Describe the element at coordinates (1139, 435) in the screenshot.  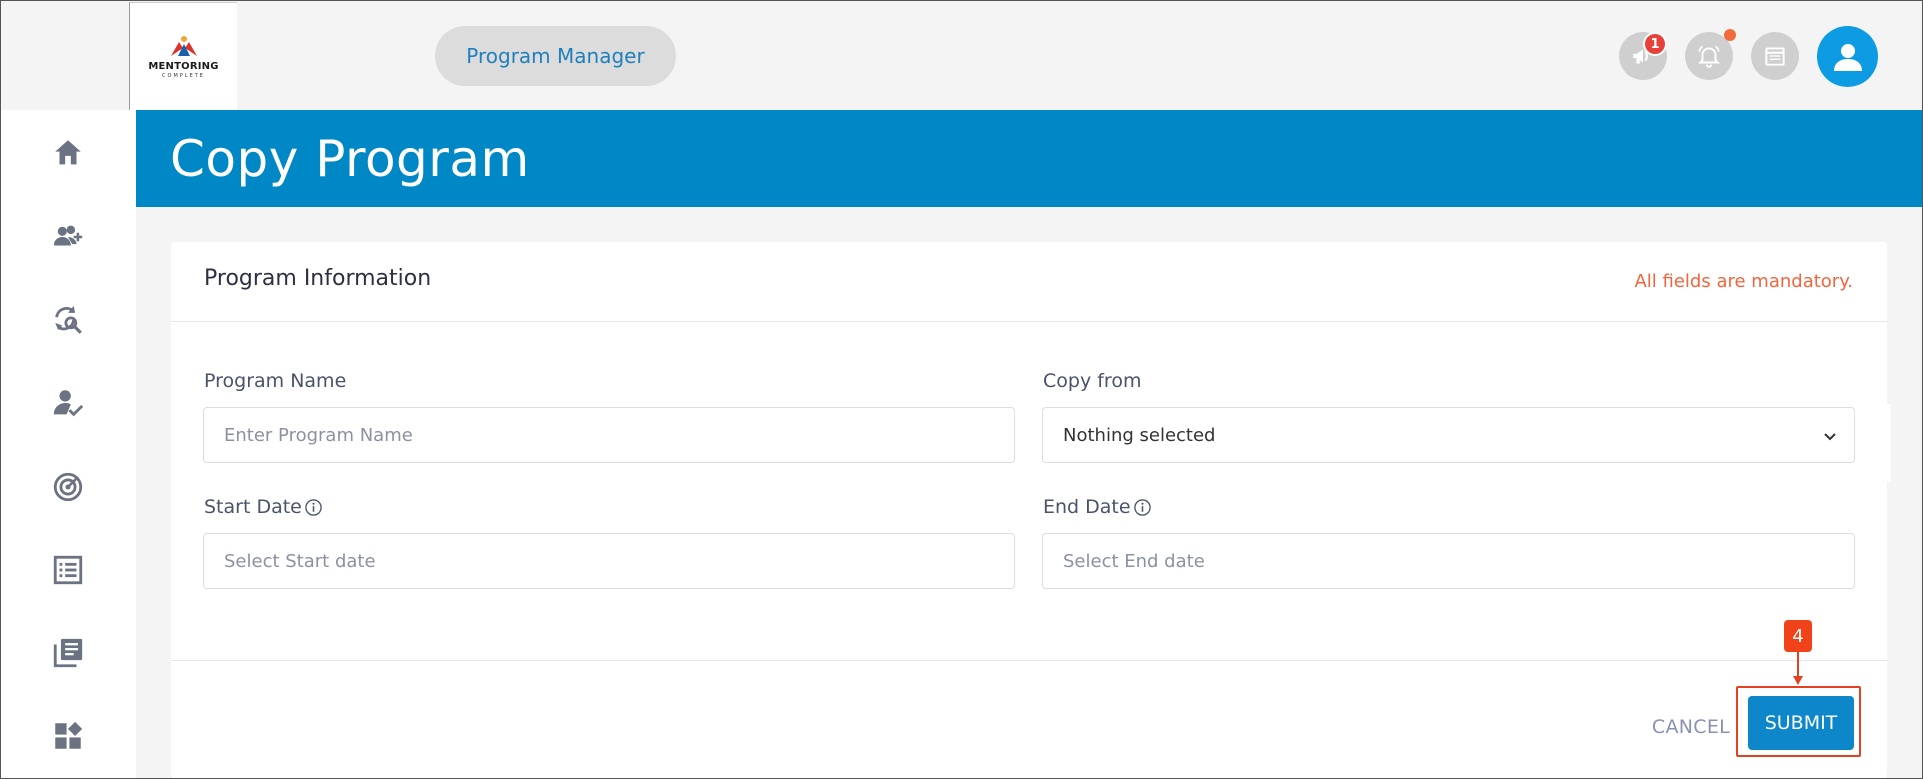
I see `copy-from-selected-value: Nothing selected` at that location.